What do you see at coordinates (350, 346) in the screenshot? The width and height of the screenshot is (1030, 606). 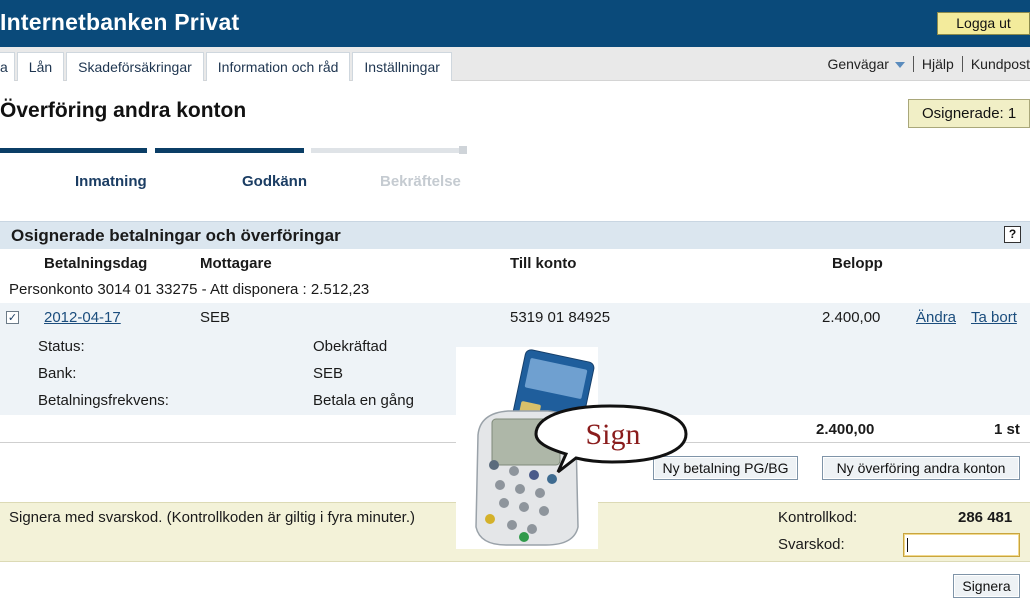 I see `detail-status-value: Obekräftad` at bounding box center [350, 346].